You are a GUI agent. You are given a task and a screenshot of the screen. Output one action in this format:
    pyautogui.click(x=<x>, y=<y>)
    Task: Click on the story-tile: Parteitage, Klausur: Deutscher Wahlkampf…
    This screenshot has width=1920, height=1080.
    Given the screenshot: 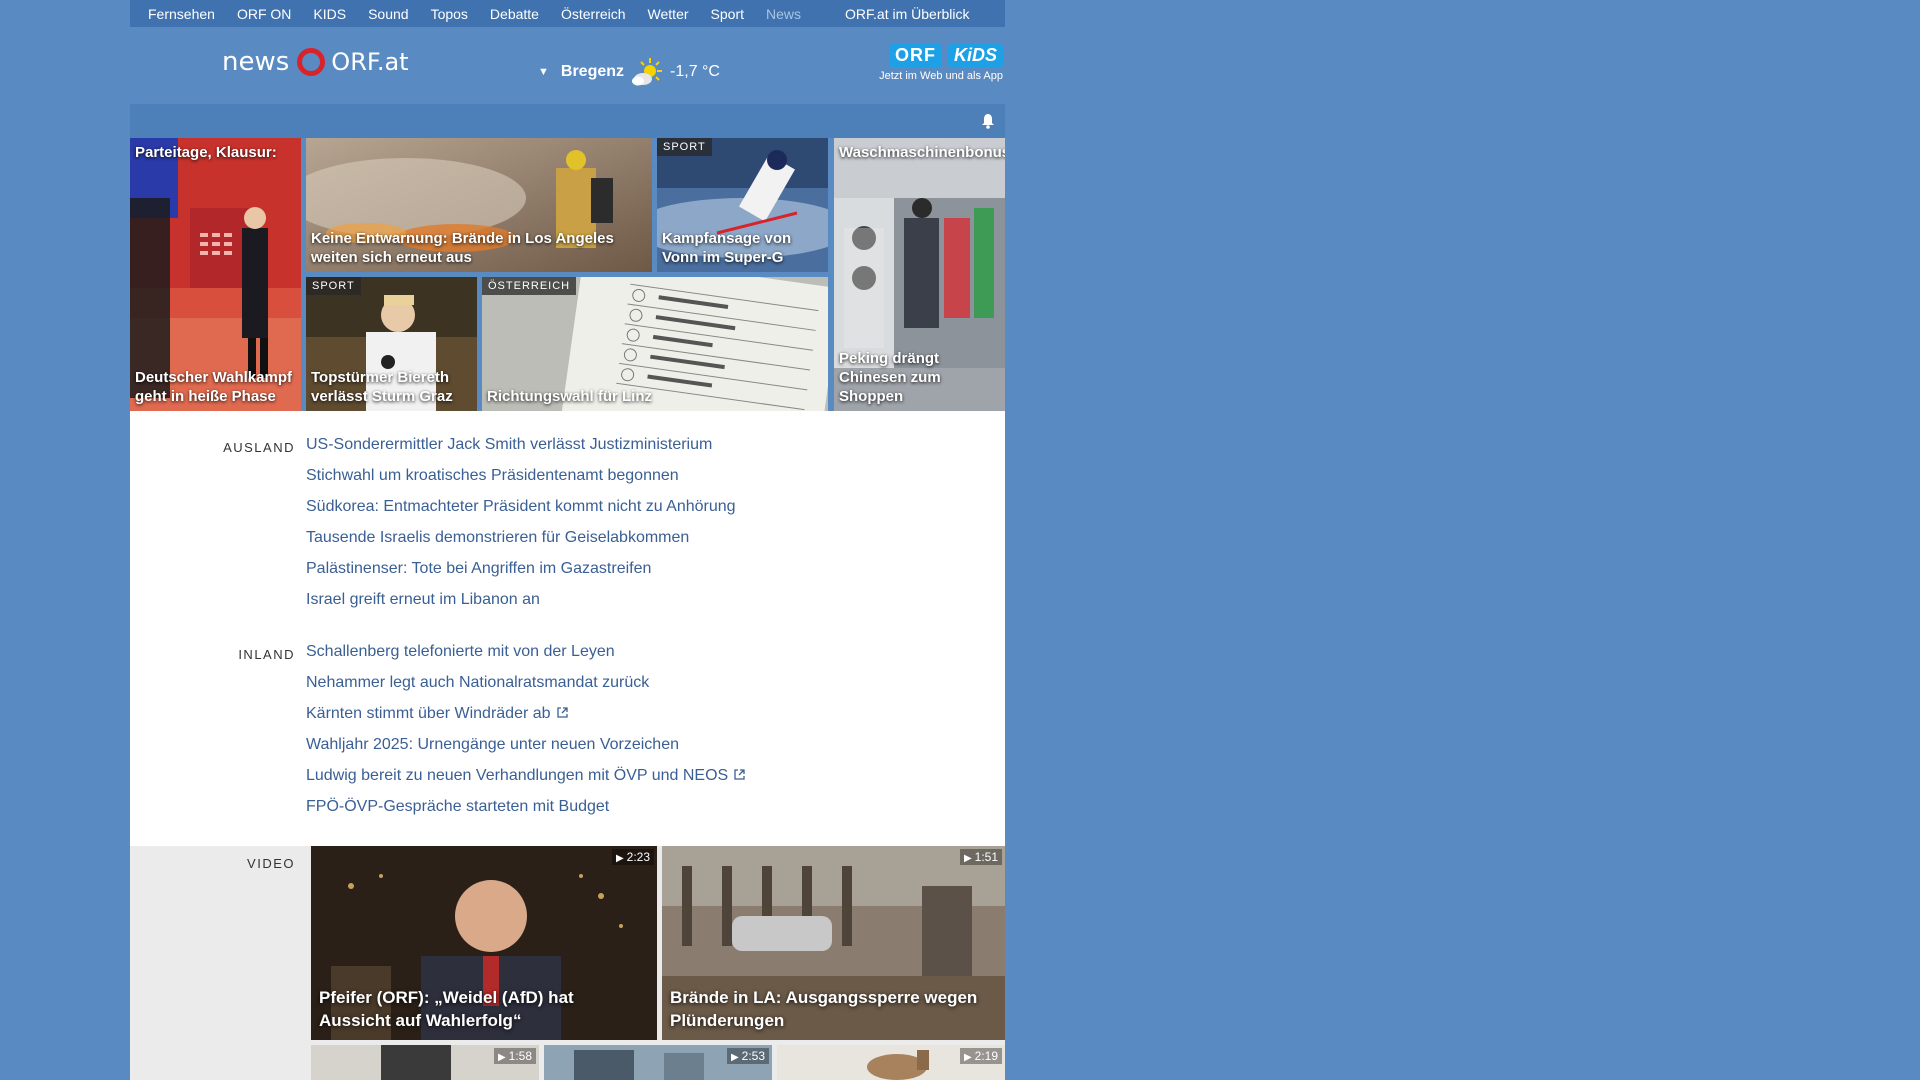 What is the action you would take?
    pyautogui.click(x=215, y=274)
    